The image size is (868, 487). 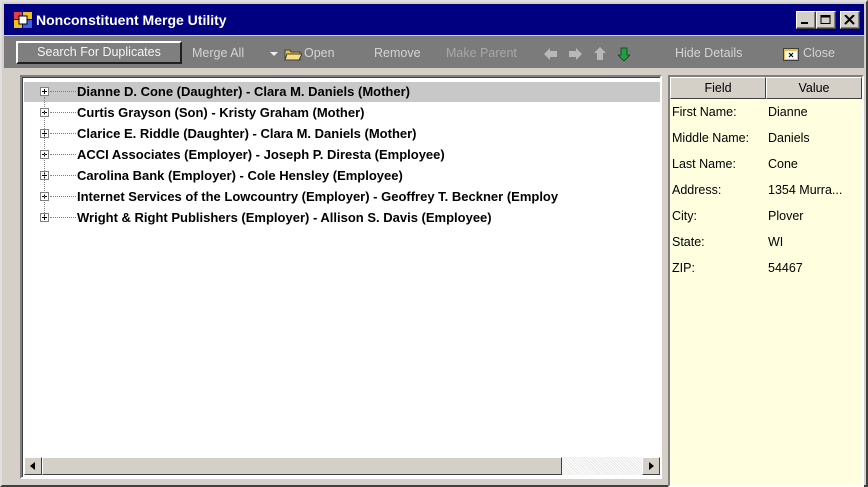 I want to click on arrow-left-icon, so click(x=551, y=54).